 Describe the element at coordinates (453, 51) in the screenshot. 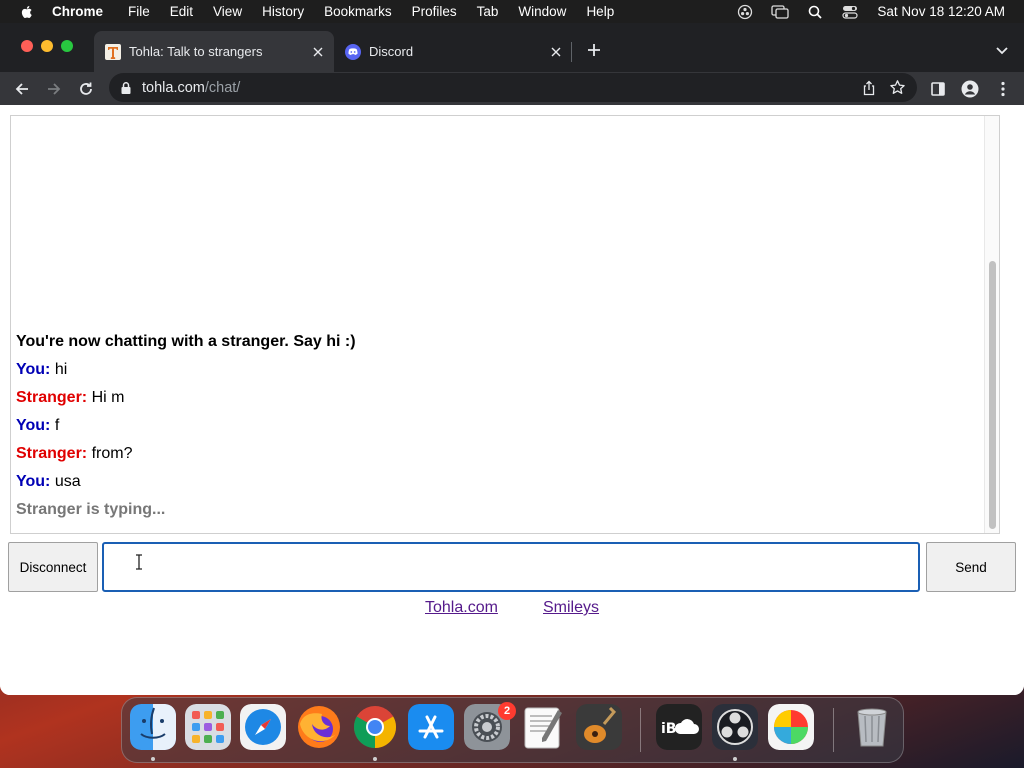

I see `tab-discord: Discord` at that location.